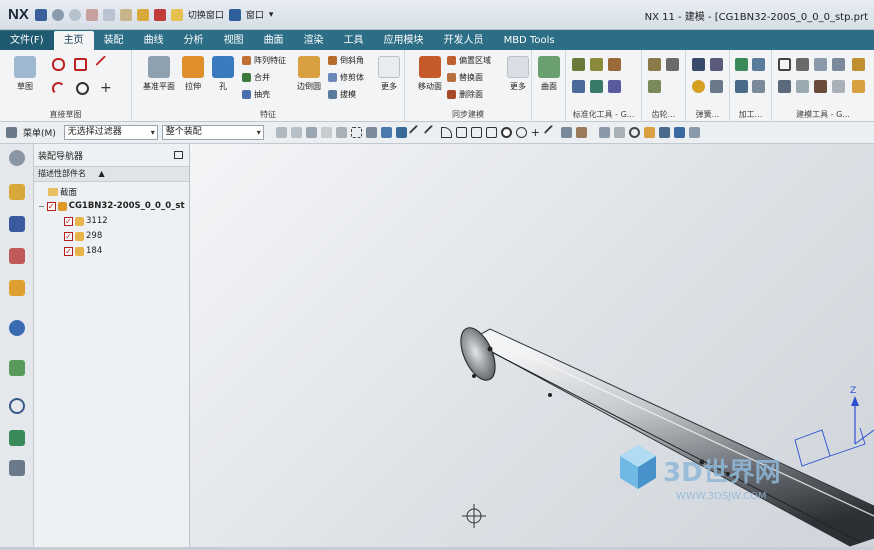 This screenshot has height=550, width=874. What do you see at coordinates (82, 88) in the screenshot?
I see `circle-icon` at bounding box center [82, 88].